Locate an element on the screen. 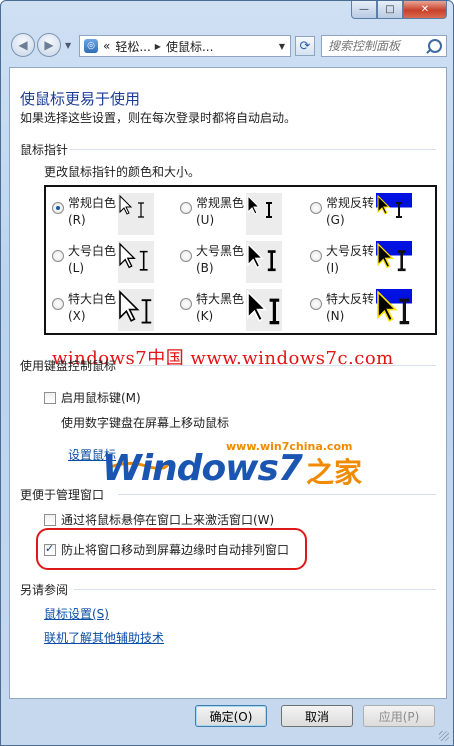  cancel-button: 取消 is located at coordinates (317, 716).